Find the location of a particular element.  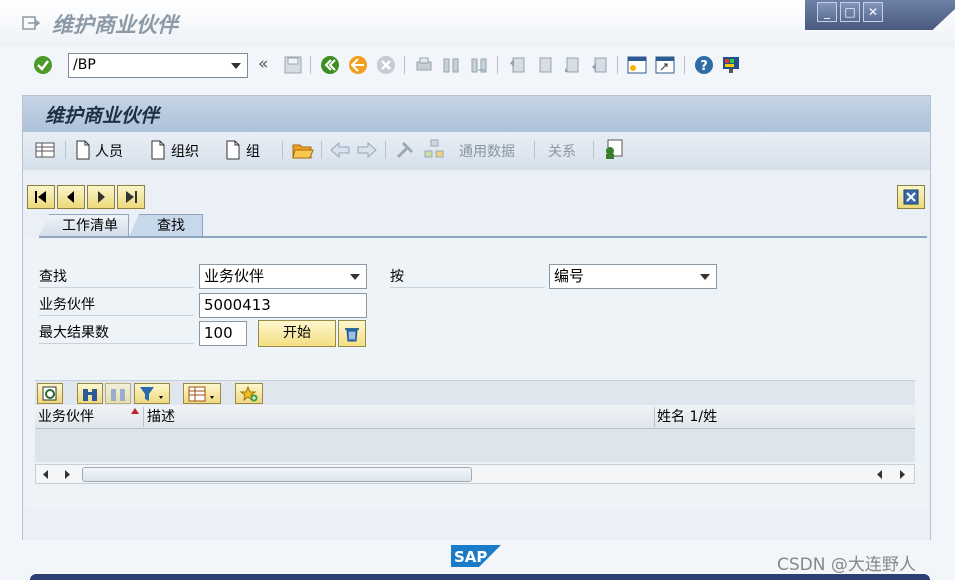

filter-icon is located at coordinates (151, 394).